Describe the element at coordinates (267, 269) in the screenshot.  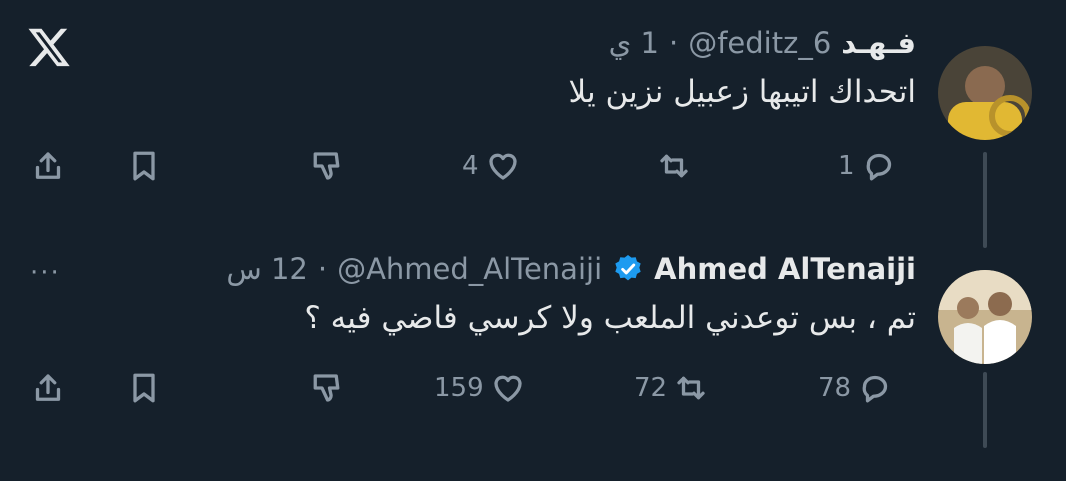
I see `timestamp: 12 س` at that location.